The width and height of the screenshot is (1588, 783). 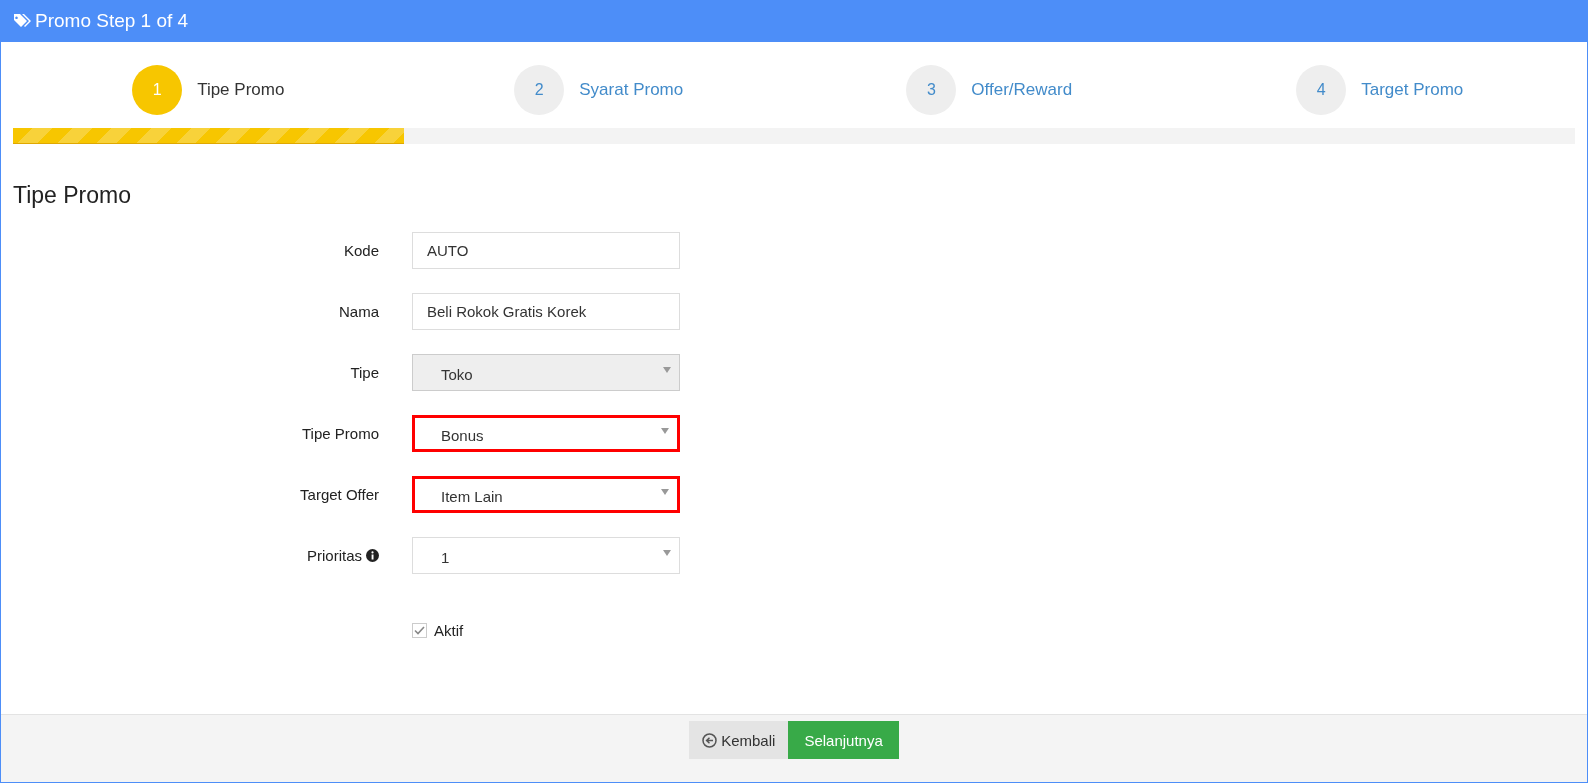 I want to click on field-label: Prioritas, so click(x=334, y=555).